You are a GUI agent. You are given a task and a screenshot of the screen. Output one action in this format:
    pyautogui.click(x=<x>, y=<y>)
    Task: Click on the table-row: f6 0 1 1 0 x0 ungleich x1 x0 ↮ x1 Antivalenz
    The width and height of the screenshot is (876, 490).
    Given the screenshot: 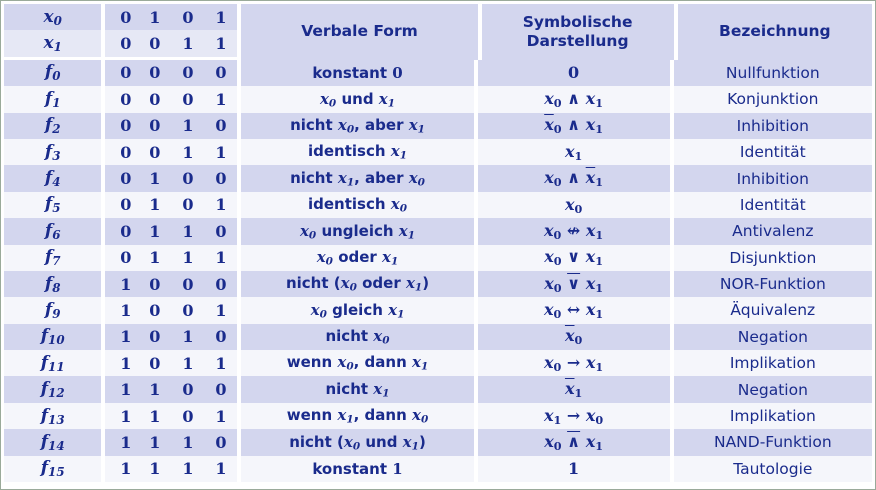 What is the action you would take?
    pyautogui.click(x=438, y=231)
    